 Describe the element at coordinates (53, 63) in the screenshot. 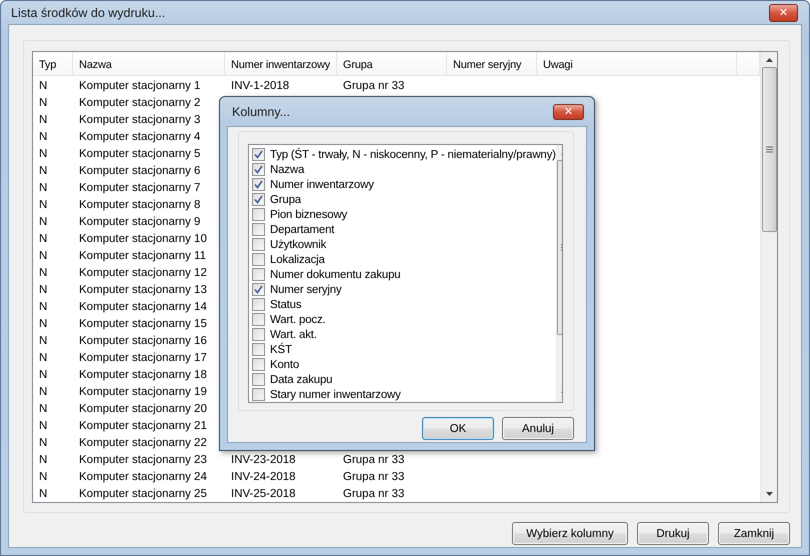

I see `column-header: Typ` at that location.